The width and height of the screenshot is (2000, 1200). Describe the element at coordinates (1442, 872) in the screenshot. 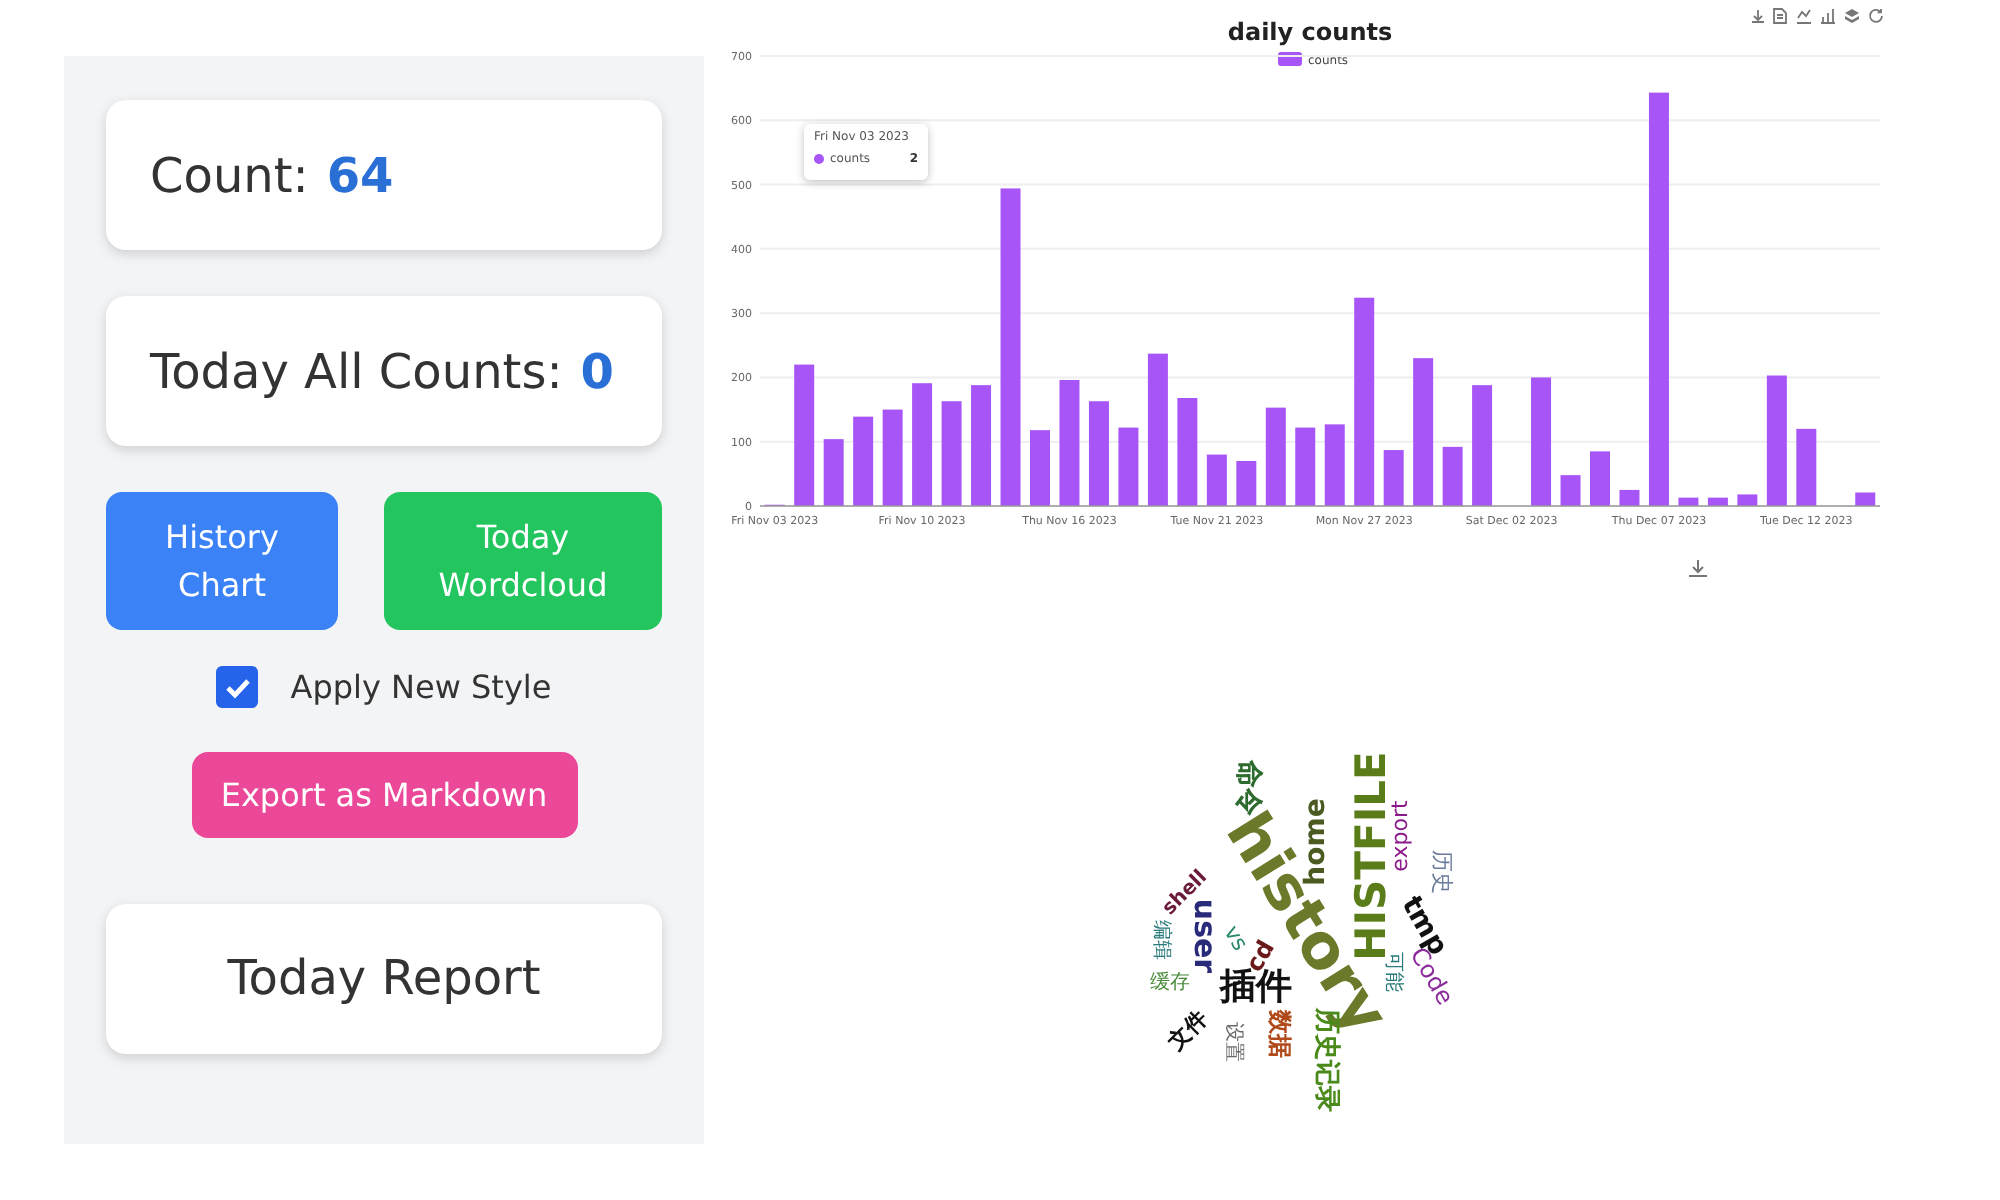

I see `cloud-word: 历史` at that location.